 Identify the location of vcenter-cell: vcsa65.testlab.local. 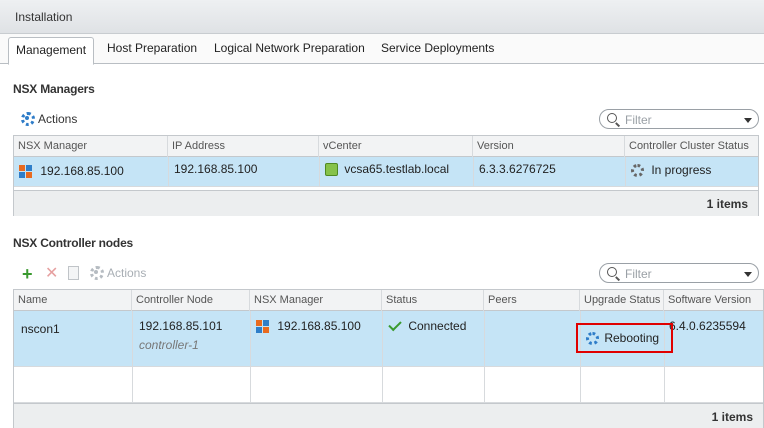
(387, 169).